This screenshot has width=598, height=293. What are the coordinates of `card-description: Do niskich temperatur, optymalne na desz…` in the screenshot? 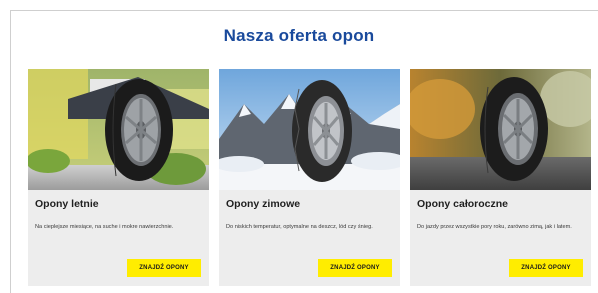 It's located at (299, 227).